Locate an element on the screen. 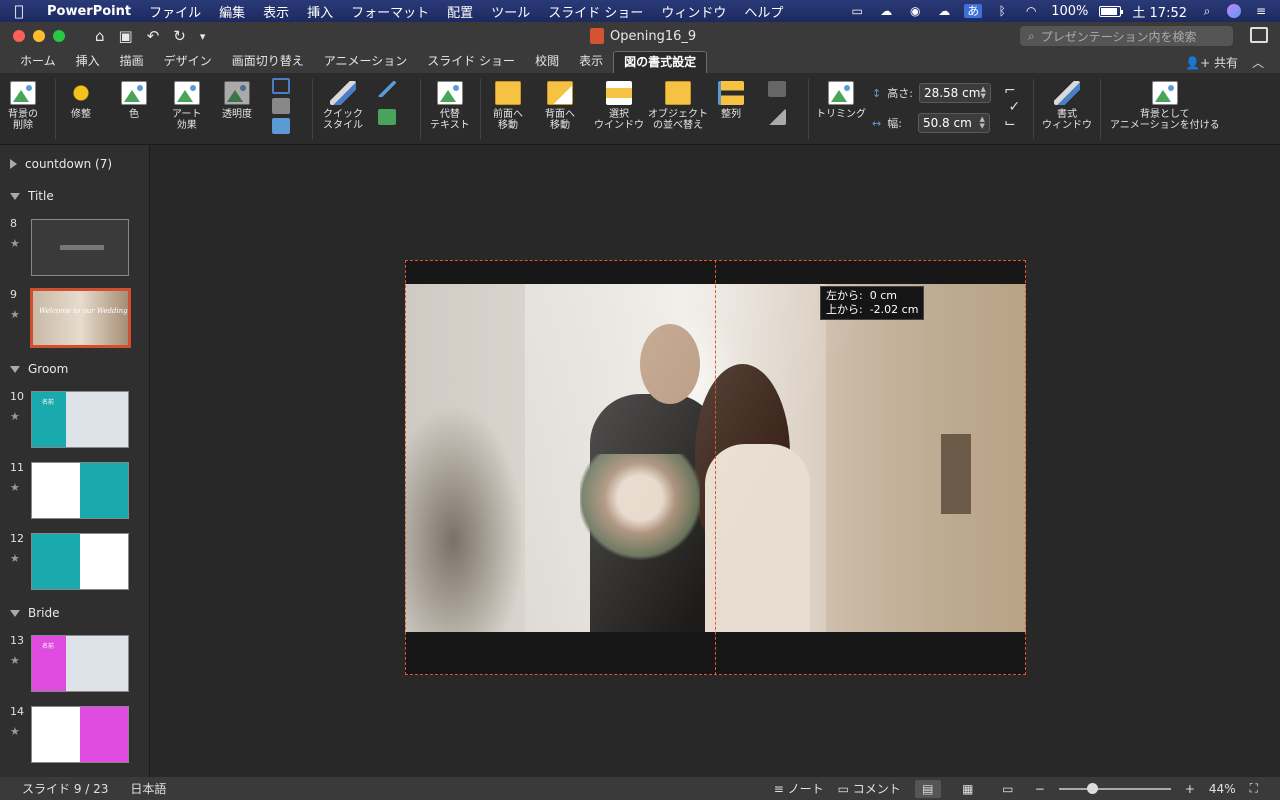 The height and width of the screenshot is (800, 1280). undo-icon: ↶ is located at coordinates (153, 36).